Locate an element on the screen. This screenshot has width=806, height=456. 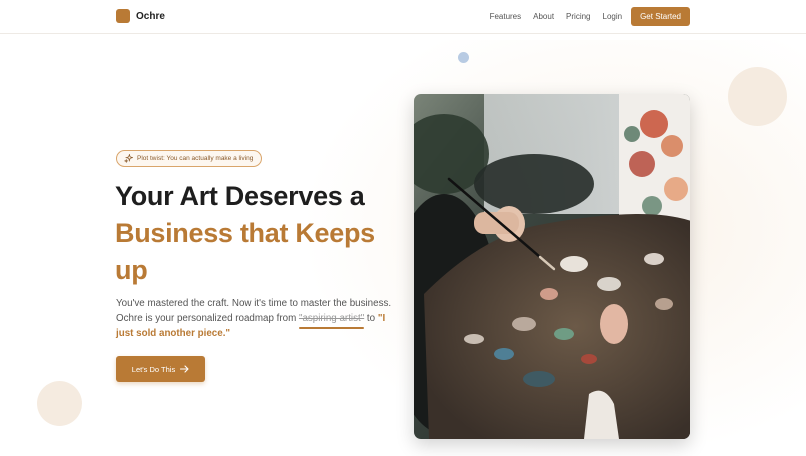
hero-title-line-3: up is located at coordinates (131, 270).